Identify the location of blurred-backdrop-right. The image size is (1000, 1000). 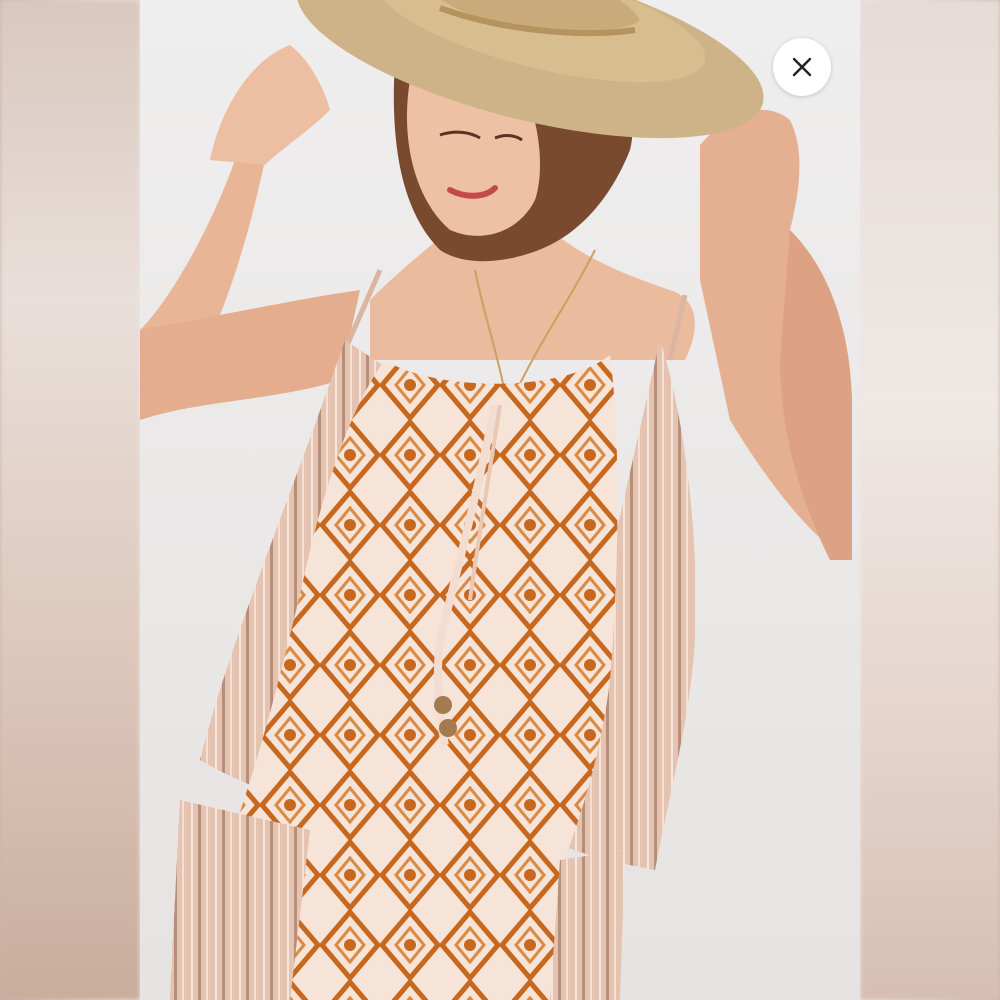
(930, 500).